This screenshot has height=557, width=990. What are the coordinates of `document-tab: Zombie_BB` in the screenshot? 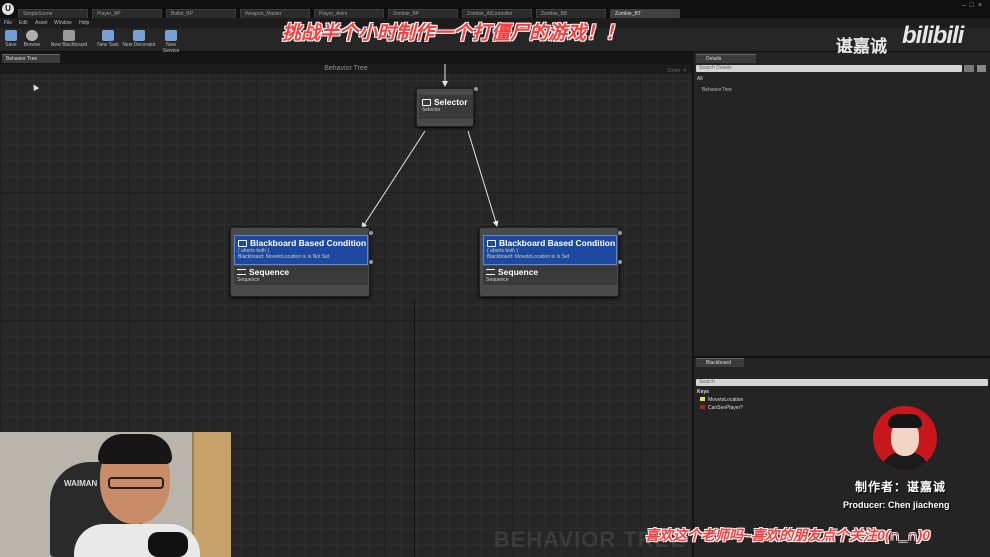 It's located at (571, 13).